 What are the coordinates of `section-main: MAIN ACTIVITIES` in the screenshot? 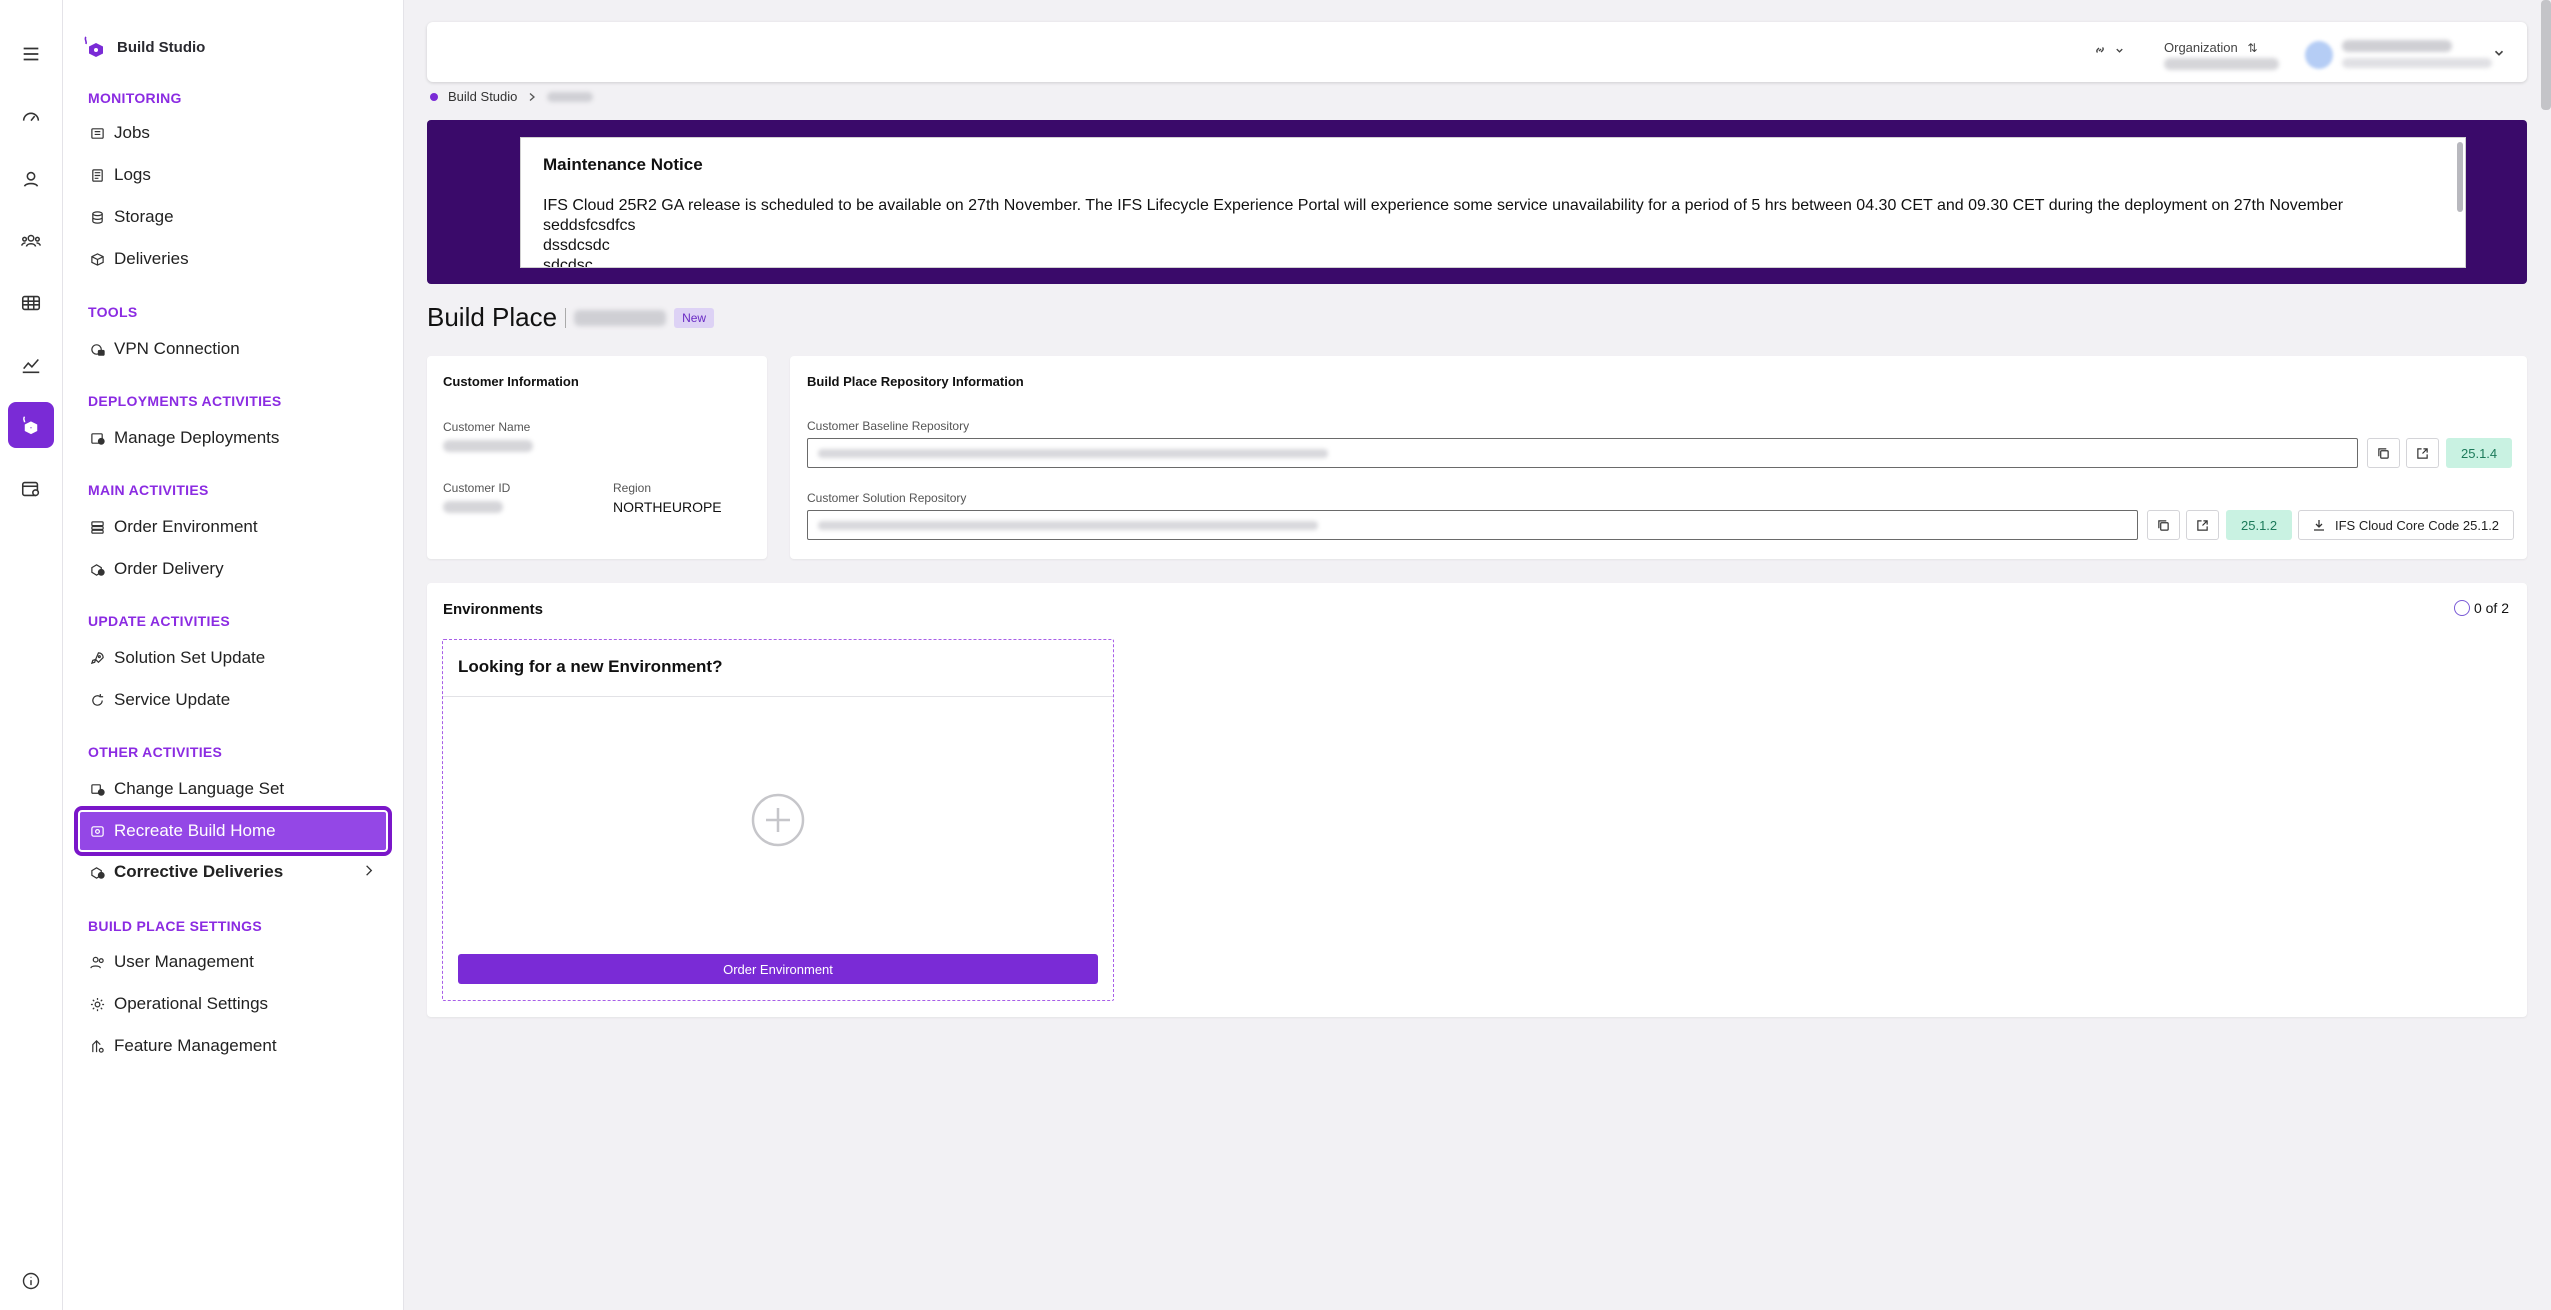 It's located at (148, 490).